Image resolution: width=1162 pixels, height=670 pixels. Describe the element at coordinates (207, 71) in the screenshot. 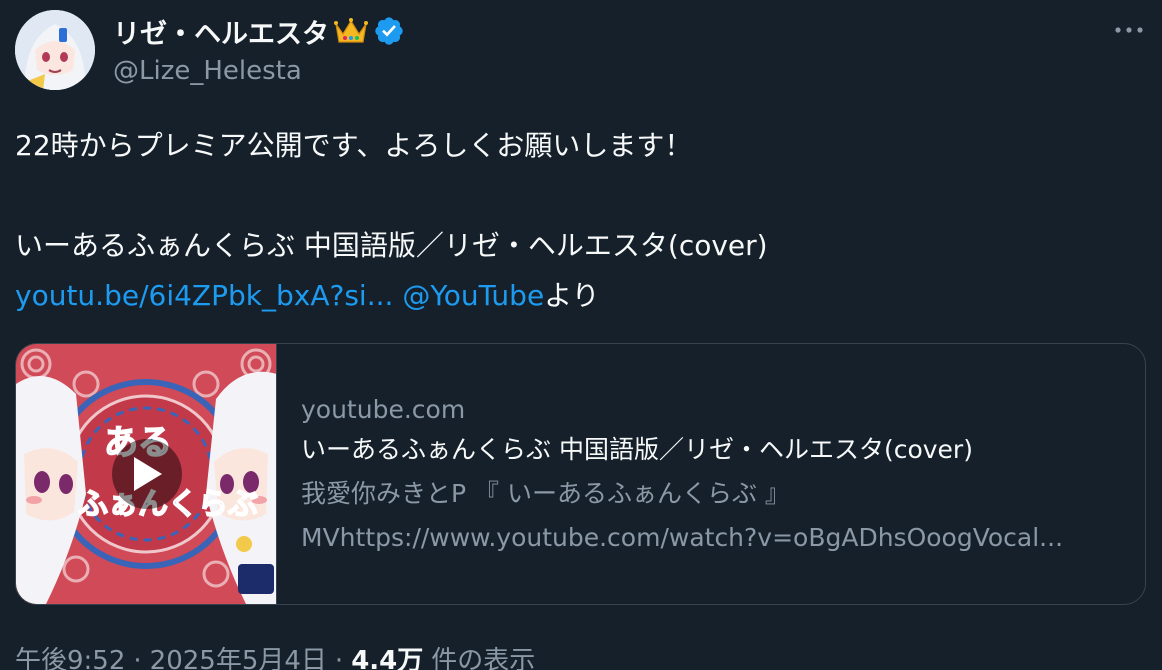

I see `handle: @Lize_Helesta` at that location.